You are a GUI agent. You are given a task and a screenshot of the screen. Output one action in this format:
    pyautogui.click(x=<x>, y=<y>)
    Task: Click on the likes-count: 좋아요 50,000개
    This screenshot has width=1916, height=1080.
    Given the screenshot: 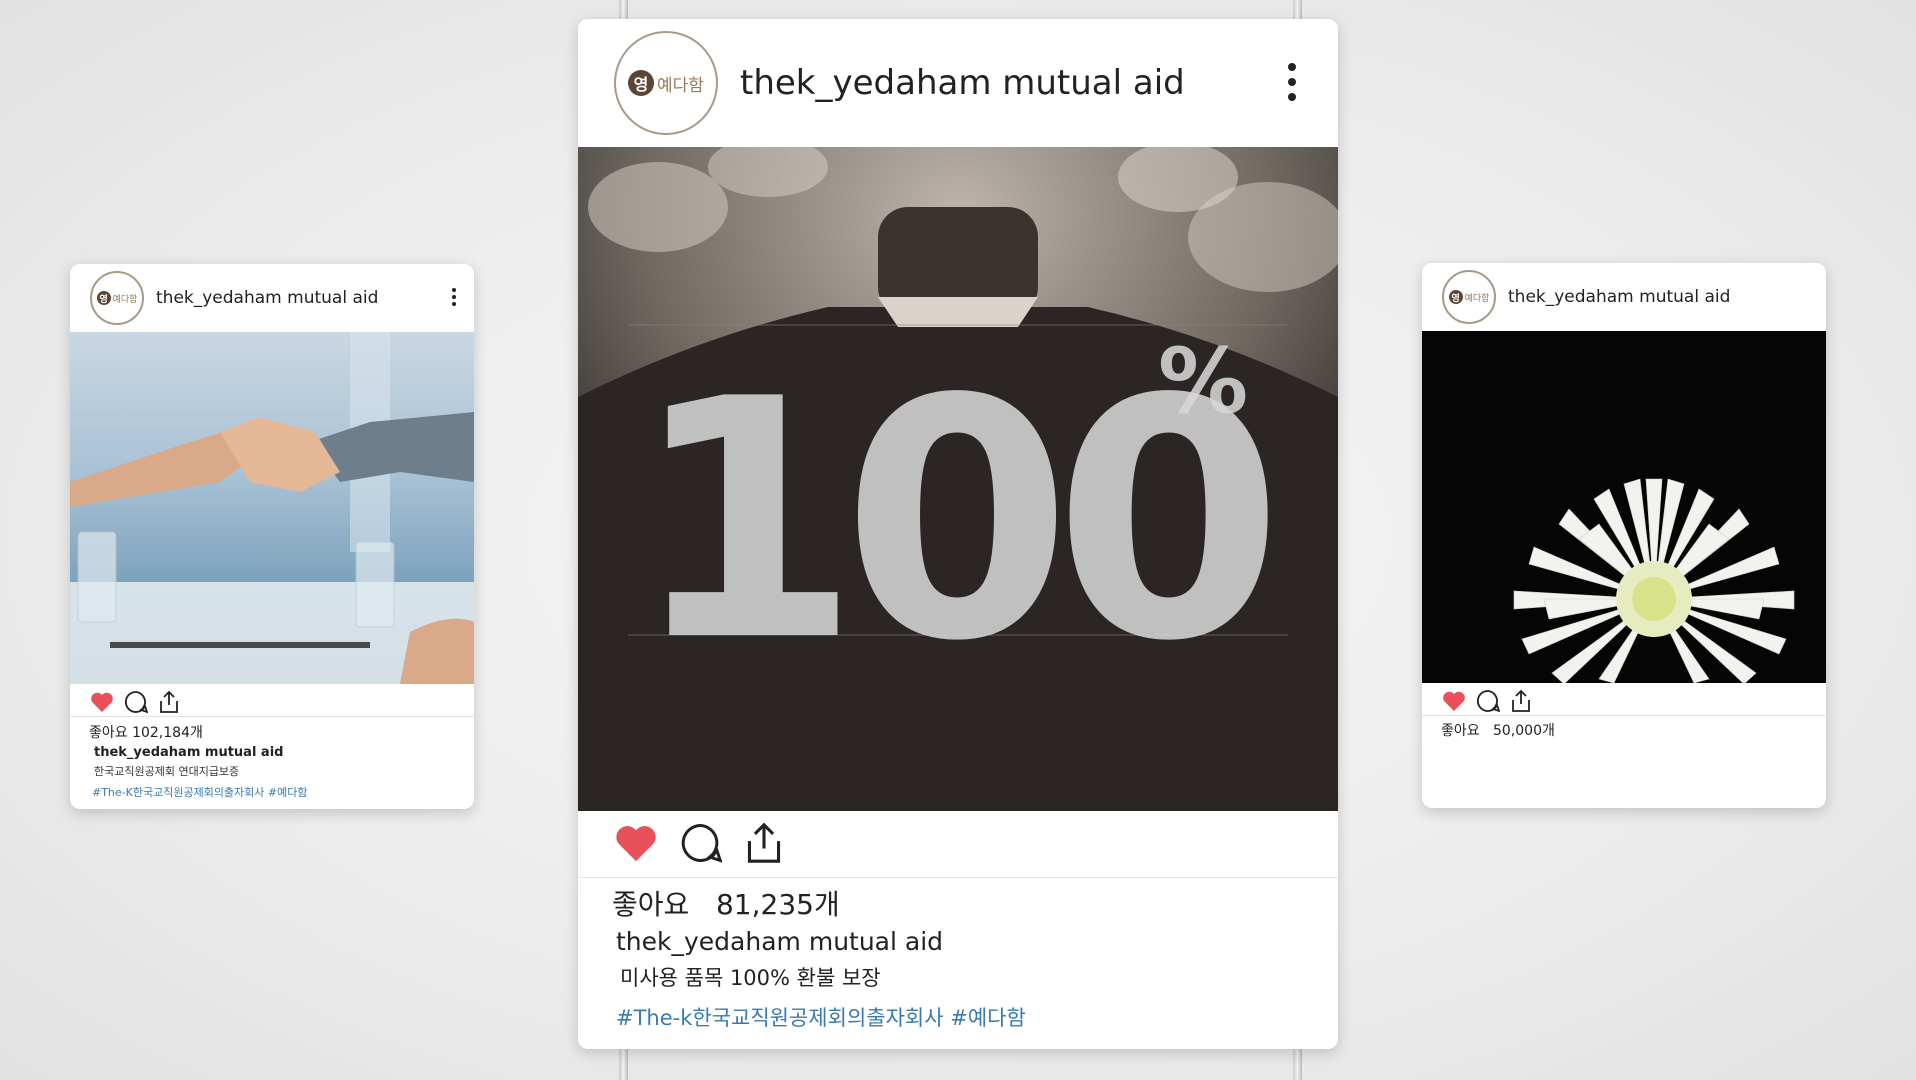 What is the action you would take?
    pyautogui.click(x=1498, y=730)
    